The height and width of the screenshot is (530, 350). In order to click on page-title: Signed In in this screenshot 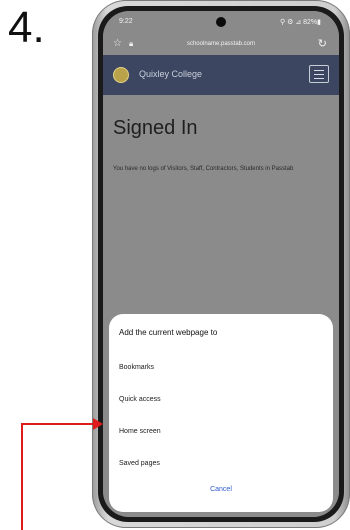, I will do `click(155, 128)`.